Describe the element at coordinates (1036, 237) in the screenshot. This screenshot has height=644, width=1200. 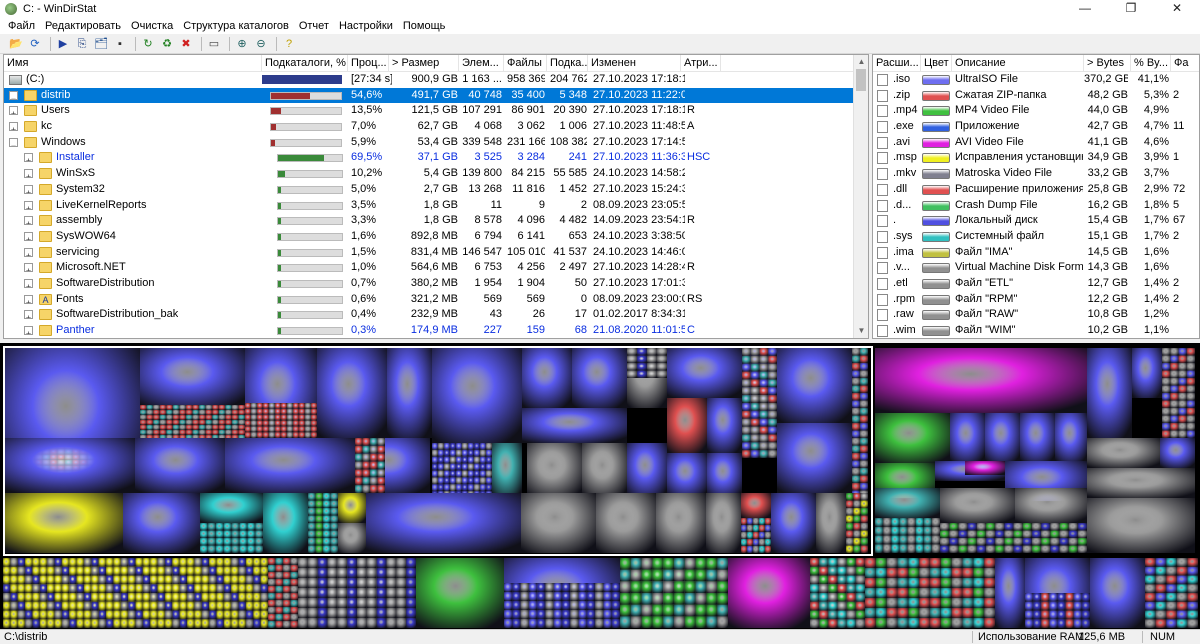
I see `extension-row: .sys Системный файл 15,1 GB 1,7% 2` at that location.